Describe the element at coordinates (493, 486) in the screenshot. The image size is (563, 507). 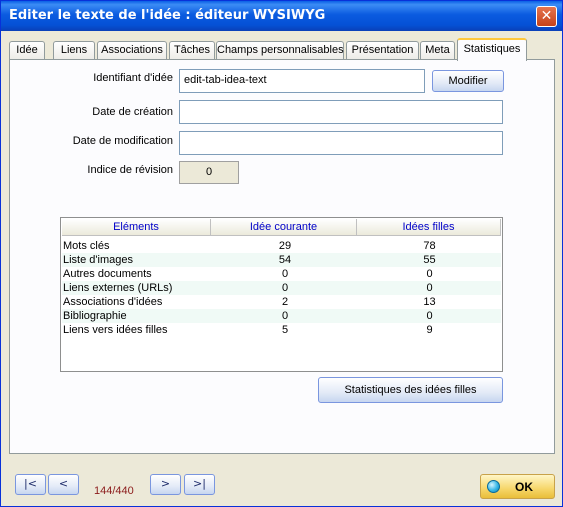
I see `ok-orb-icon` at that location.